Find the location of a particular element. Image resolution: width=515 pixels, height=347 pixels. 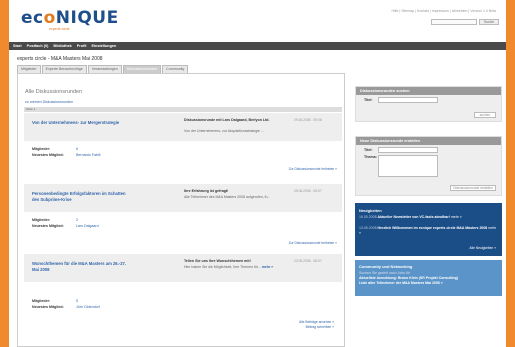

create-topic-label: Thema: is located at coordinates (370, 157).